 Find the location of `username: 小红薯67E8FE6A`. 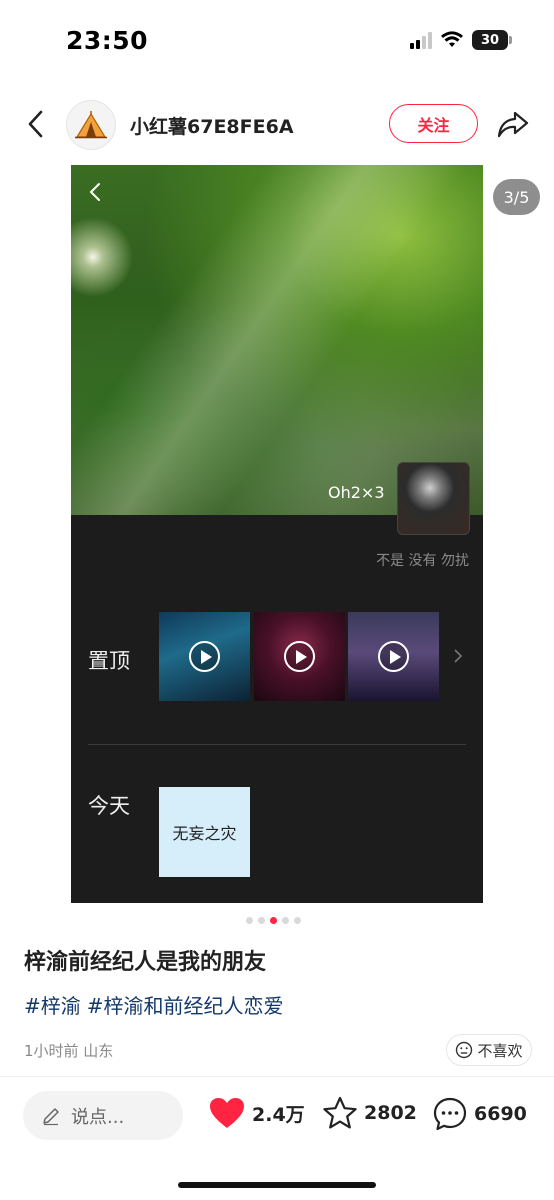

username: 小红薯67E8FE6A is located at coordinates (212, 125).